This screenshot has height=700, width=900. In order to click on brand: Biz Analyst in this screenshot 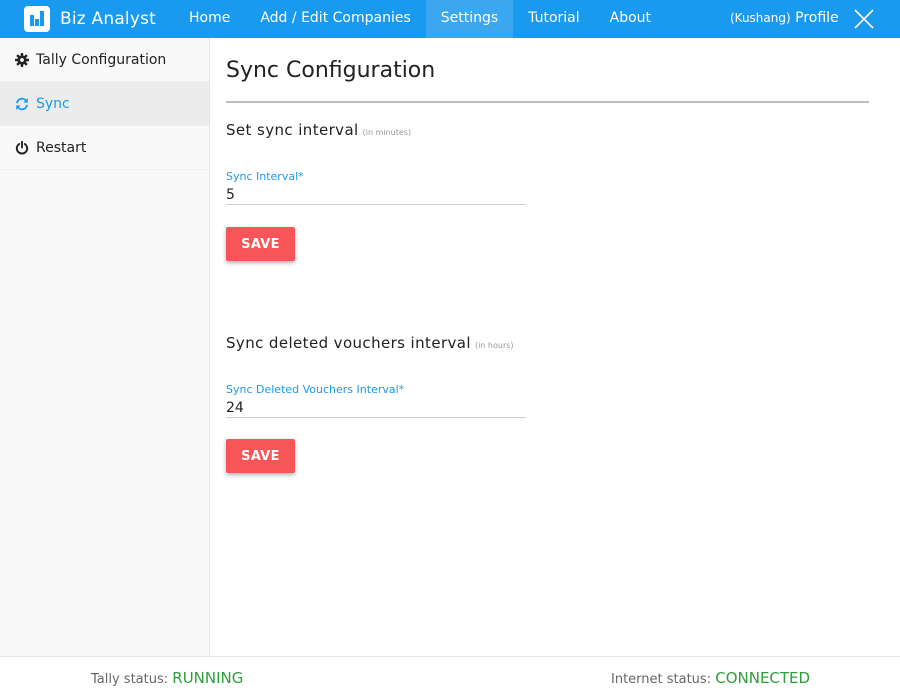, I will do `click(90, 19)`.